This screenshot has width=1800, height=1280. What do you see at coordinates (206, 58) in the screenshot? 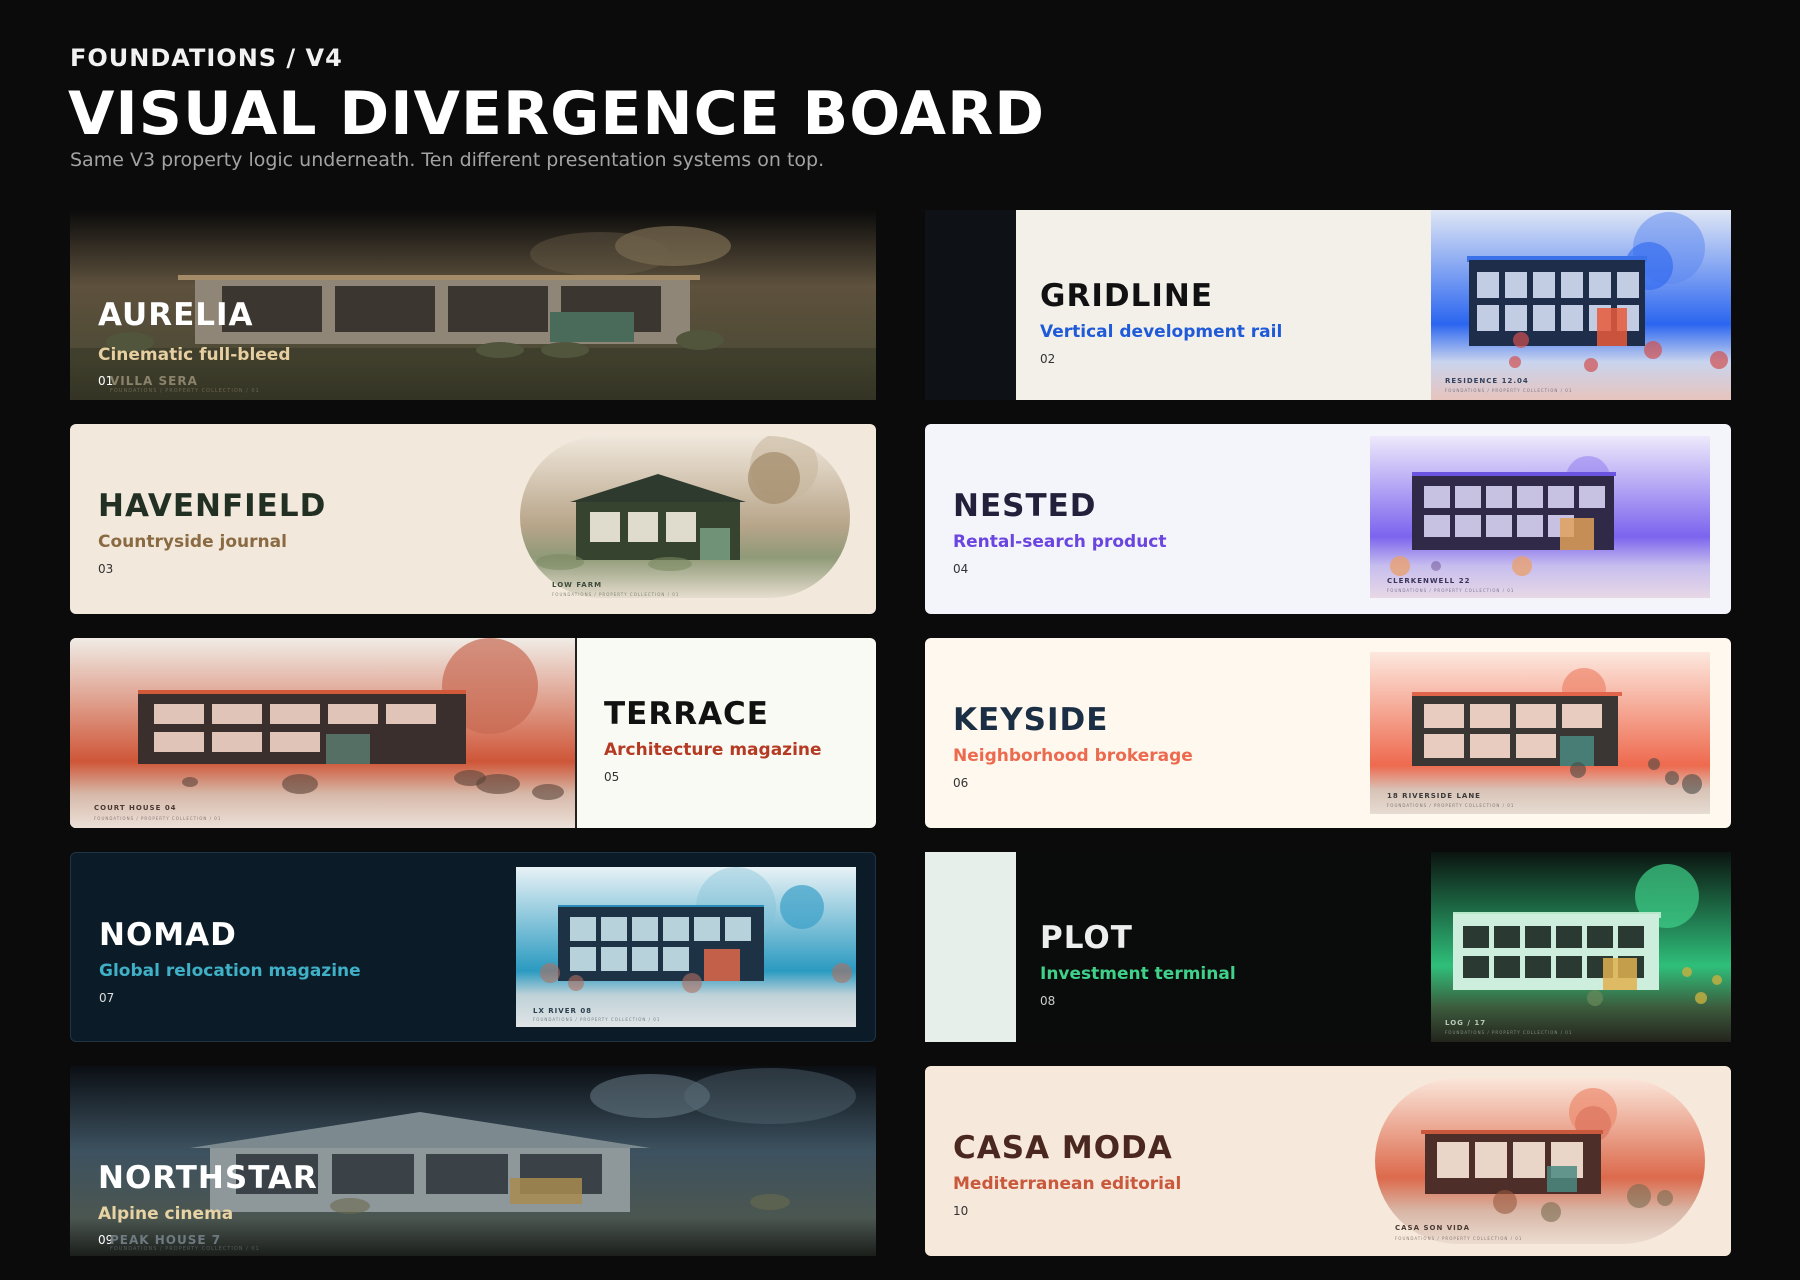
I see `board-eyebrow: FOUNDATIONS / V4` at bounding box center [206, 58].